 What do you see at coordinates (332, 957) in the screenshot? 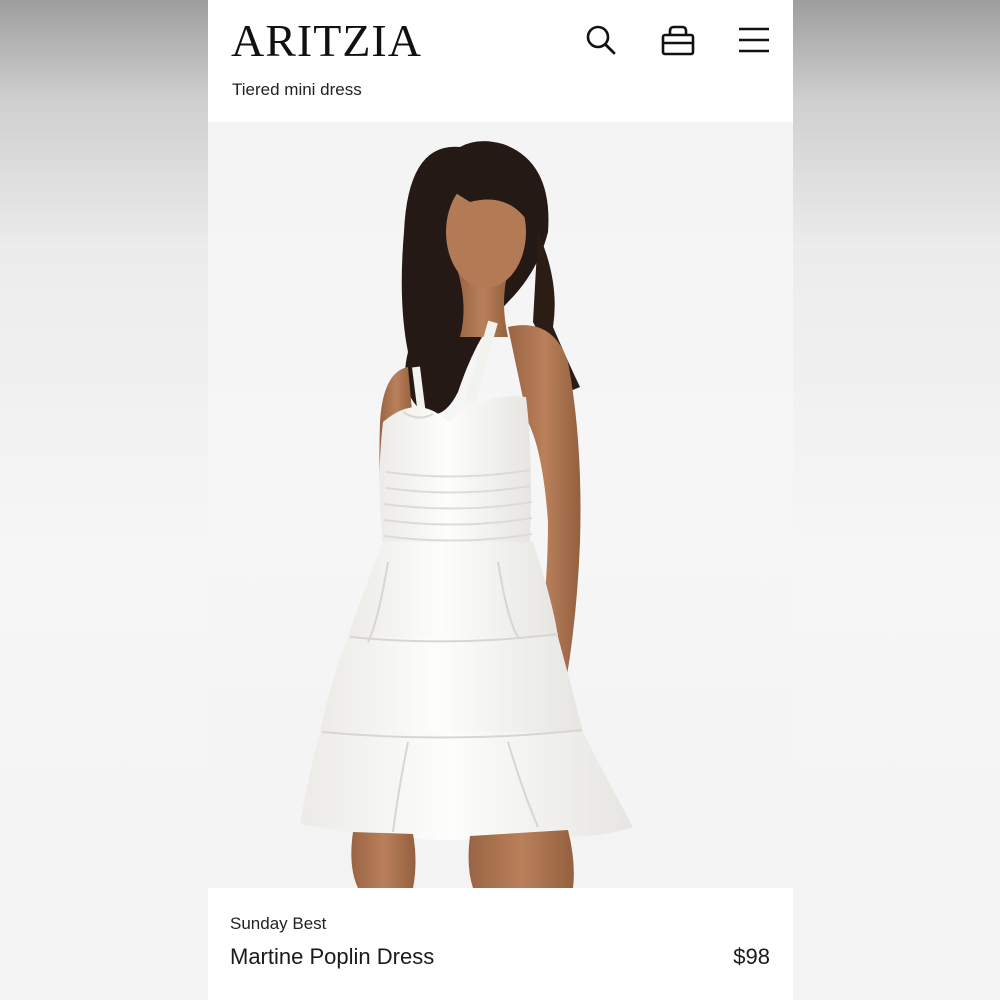
I see `product-name: Martine Poplin Dress` at bounding box center [332, 957].